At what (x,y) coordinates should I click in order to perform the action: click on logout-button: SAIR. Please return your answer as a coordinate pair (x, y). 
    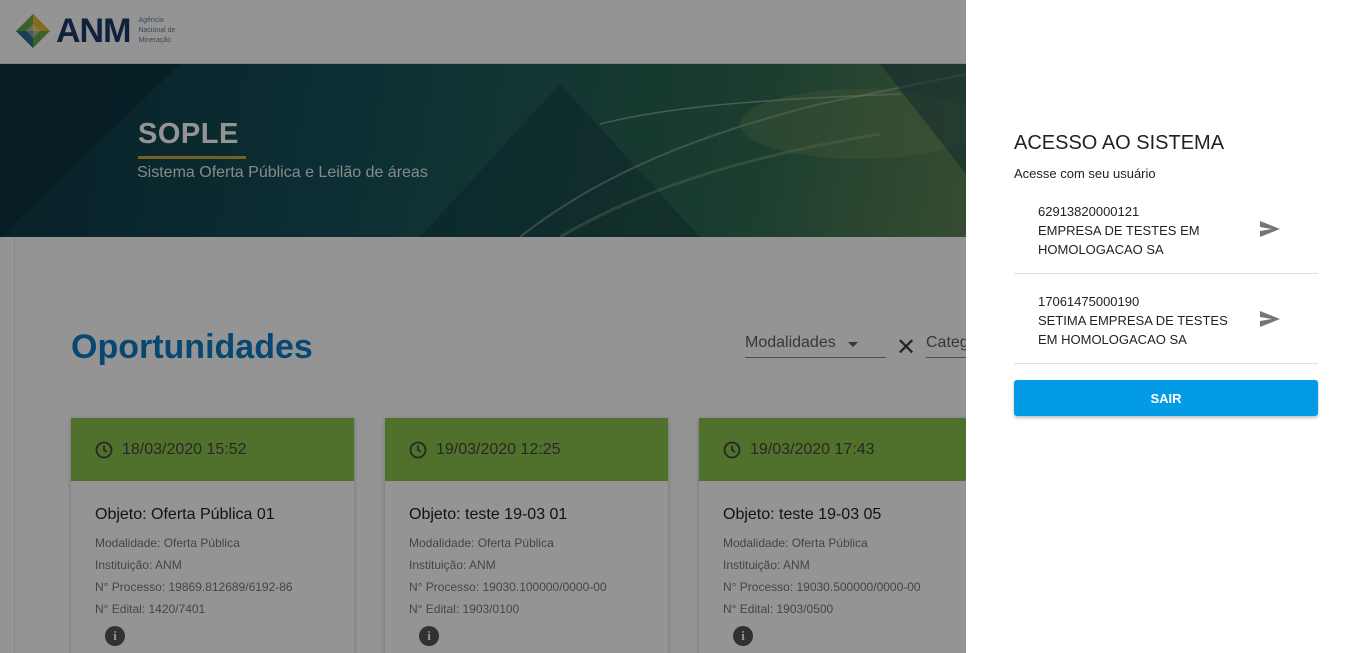
    Looking at the image, I should click on (1166, 398).